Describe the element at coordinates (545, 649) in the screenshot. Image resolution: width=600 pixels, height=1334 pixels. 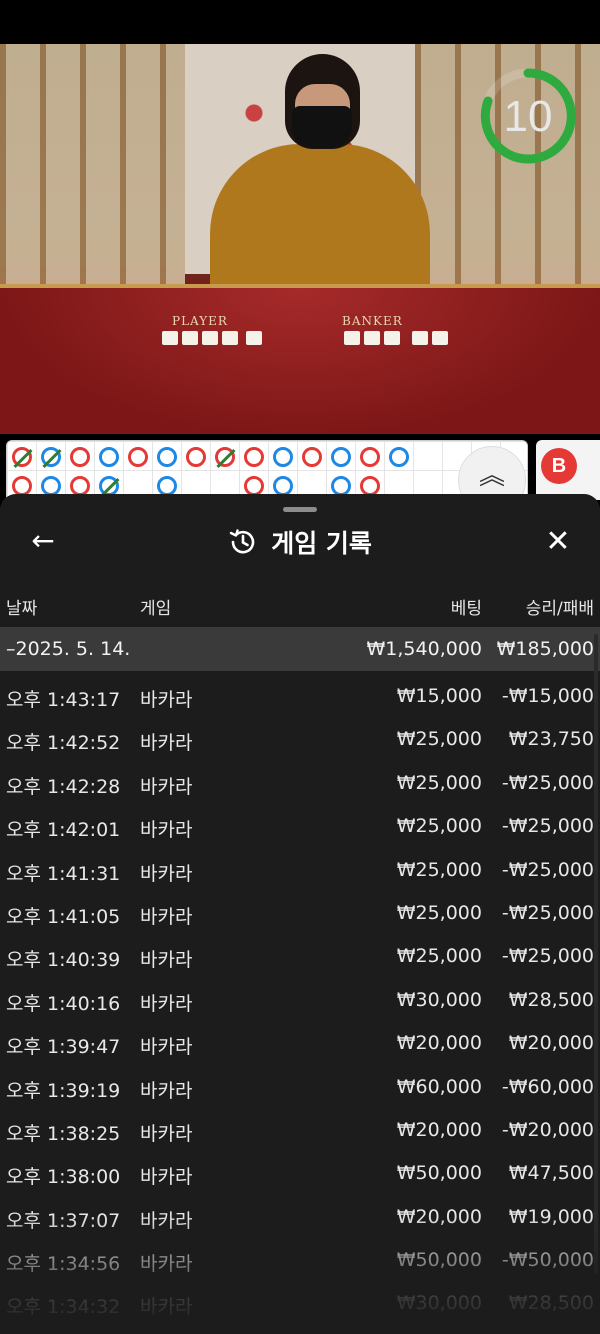
I see `group-win-total: ₩185,000` at that location.